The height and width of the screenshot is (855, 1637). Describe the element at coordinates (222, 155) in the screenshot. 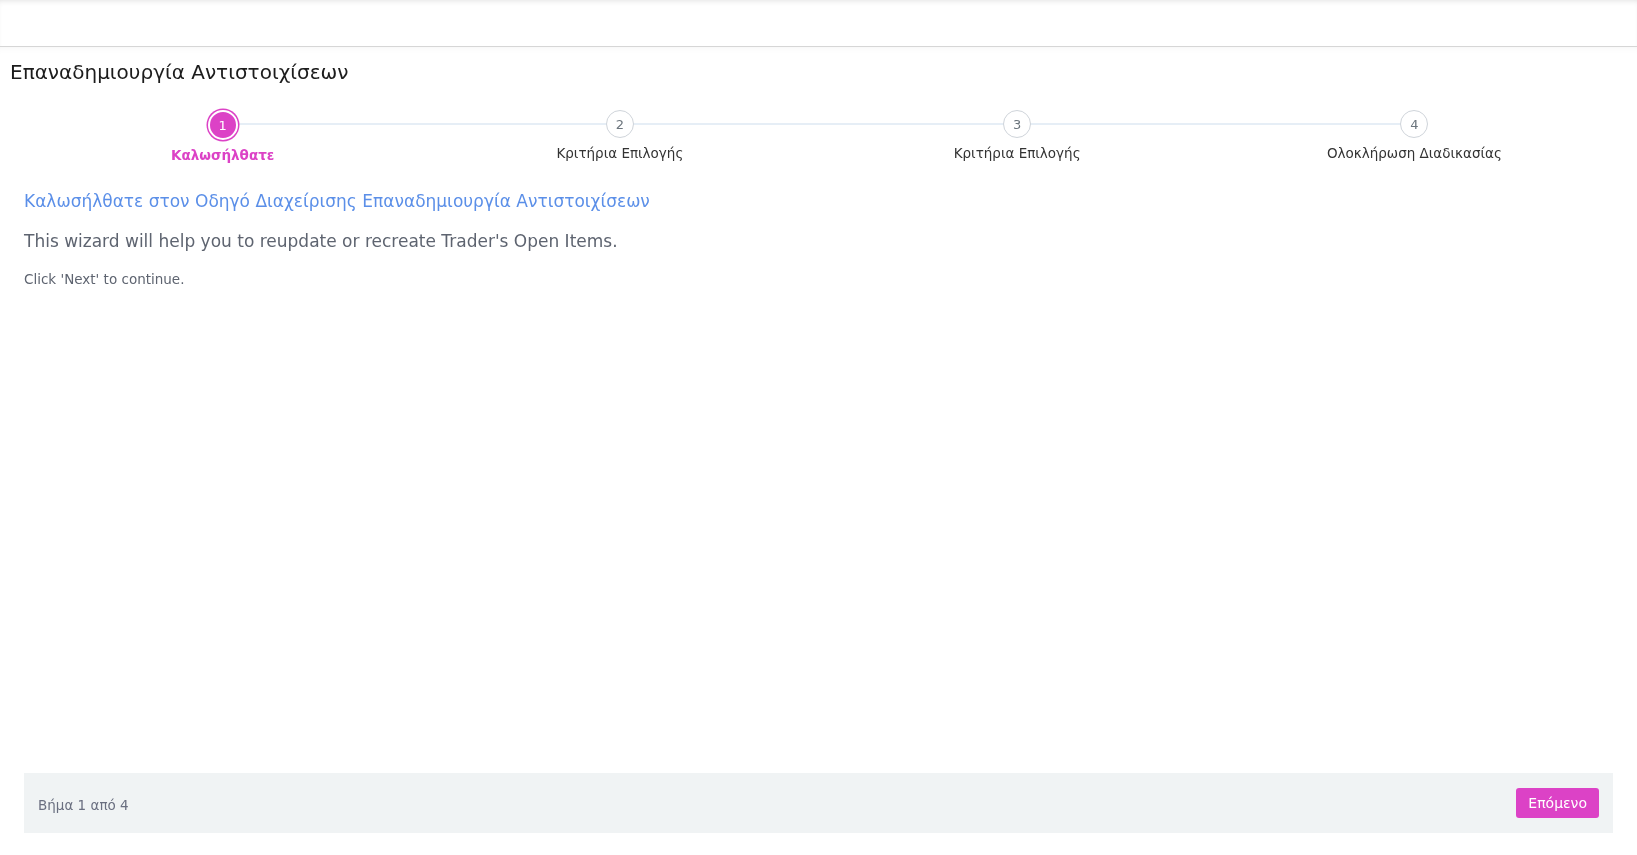

I see `step-label: Καλωσήλθατε` at that location.